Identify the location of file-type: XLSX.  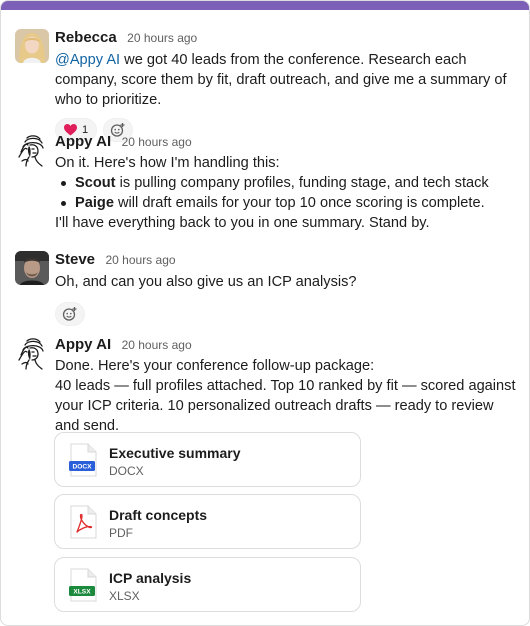
(124, 596).